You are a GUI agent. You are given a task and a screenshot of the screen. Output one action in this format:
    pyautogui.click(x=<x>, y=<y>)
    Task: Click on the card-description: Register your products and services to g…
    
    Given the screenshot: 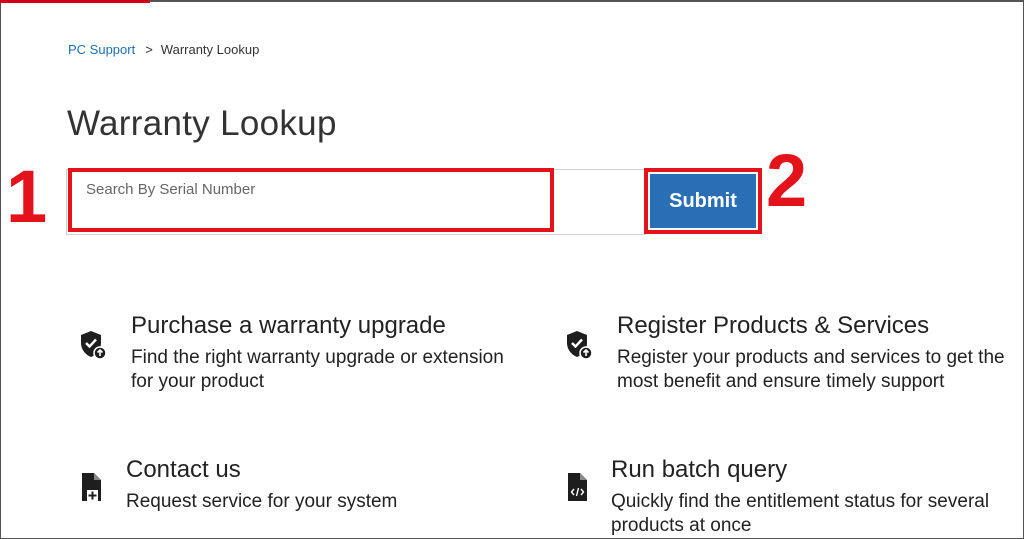 What is the action you would take?
    pyautogui.click(x=811, y=370)
    